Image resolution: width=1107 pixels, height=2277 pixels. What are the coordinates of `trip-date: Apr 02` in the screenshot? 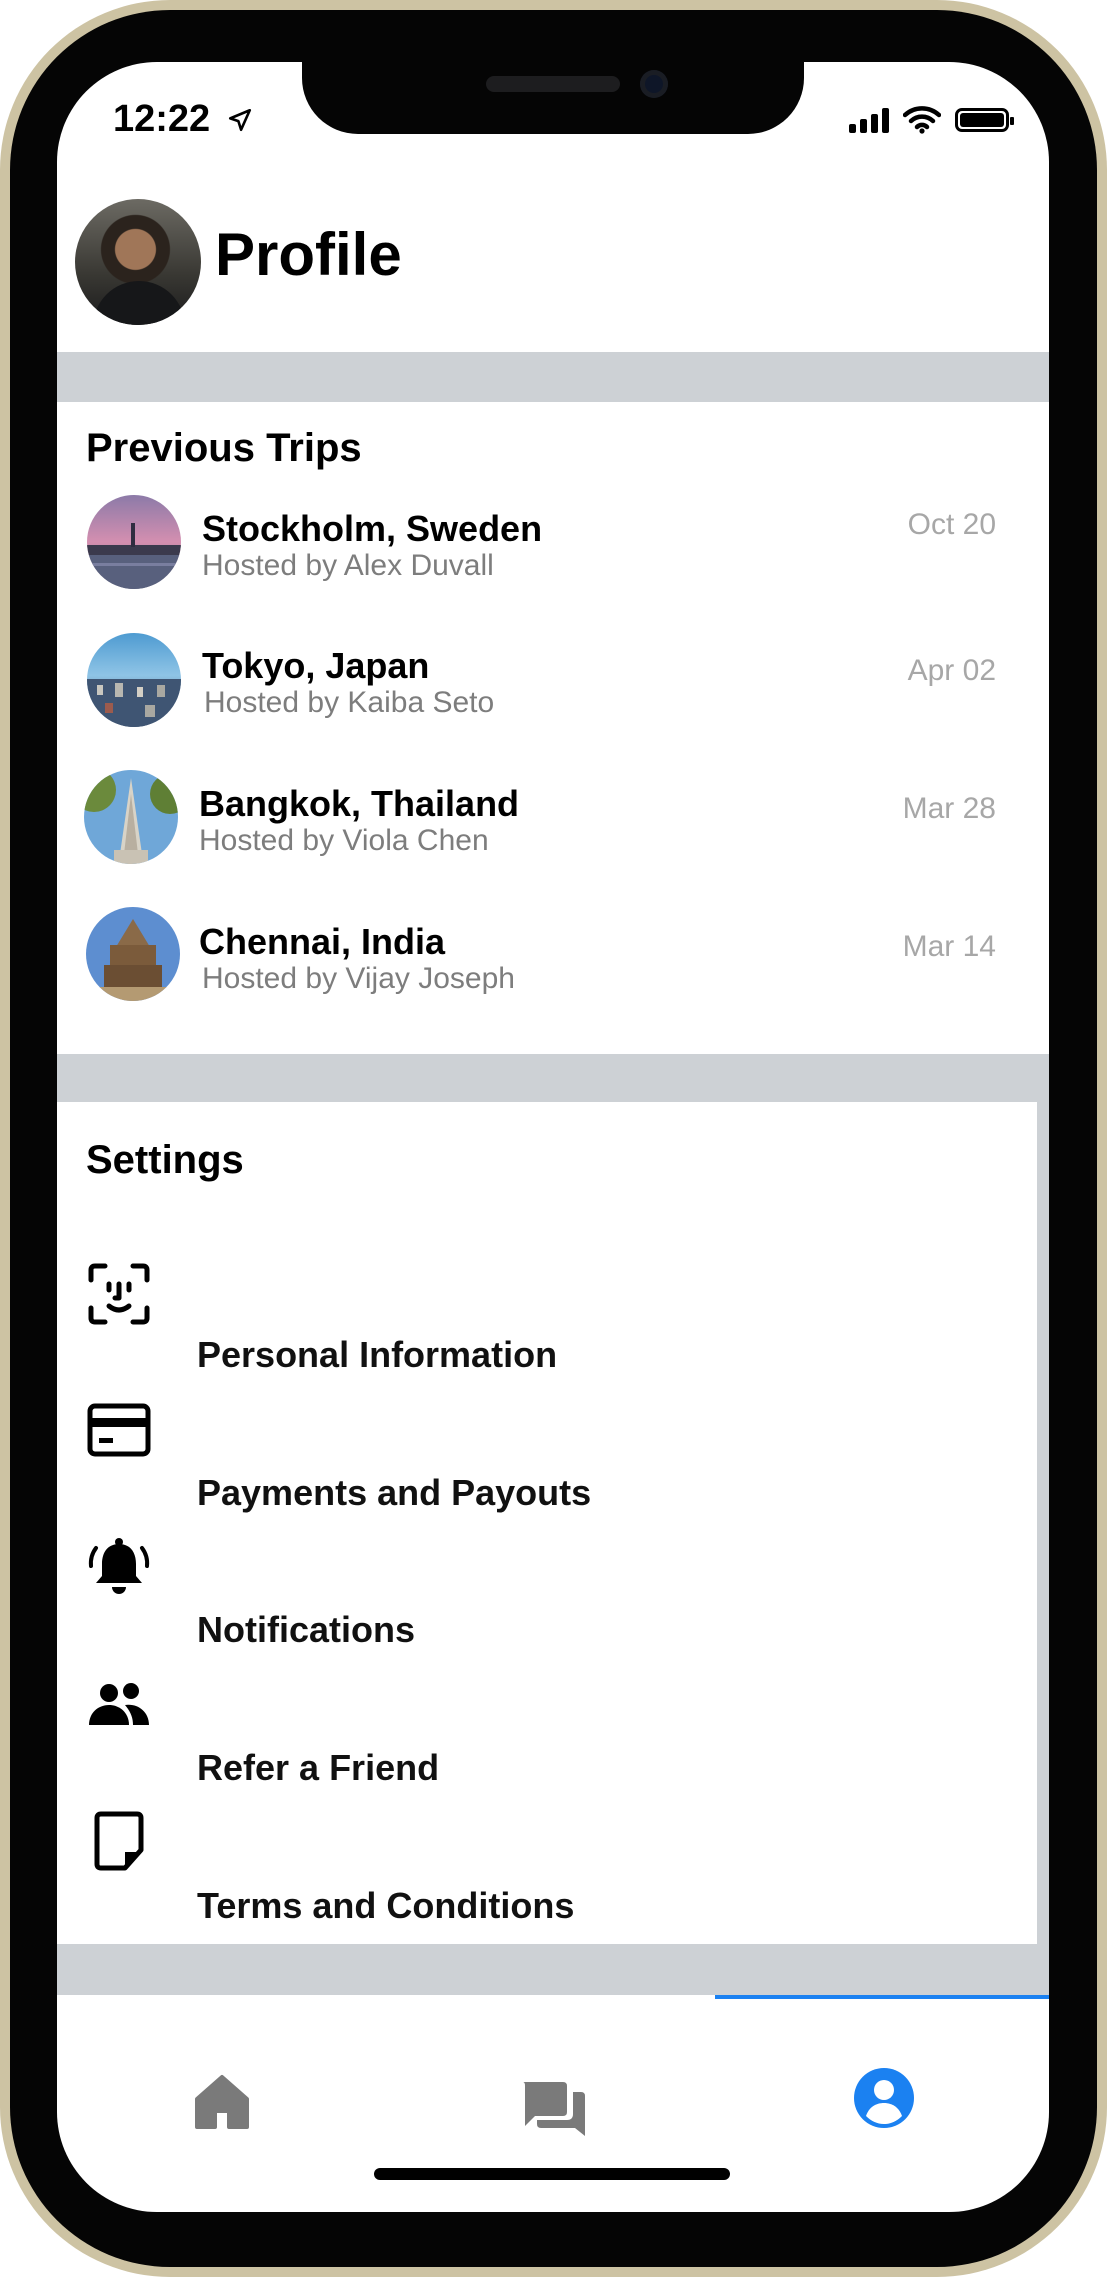 It's located at (951, 670).